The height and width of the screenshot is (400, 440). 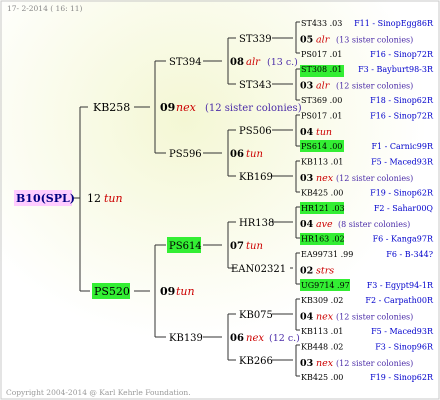 I want to click on gen4-mother: F2 - Sahar00Q, so click(x=404, y=208).